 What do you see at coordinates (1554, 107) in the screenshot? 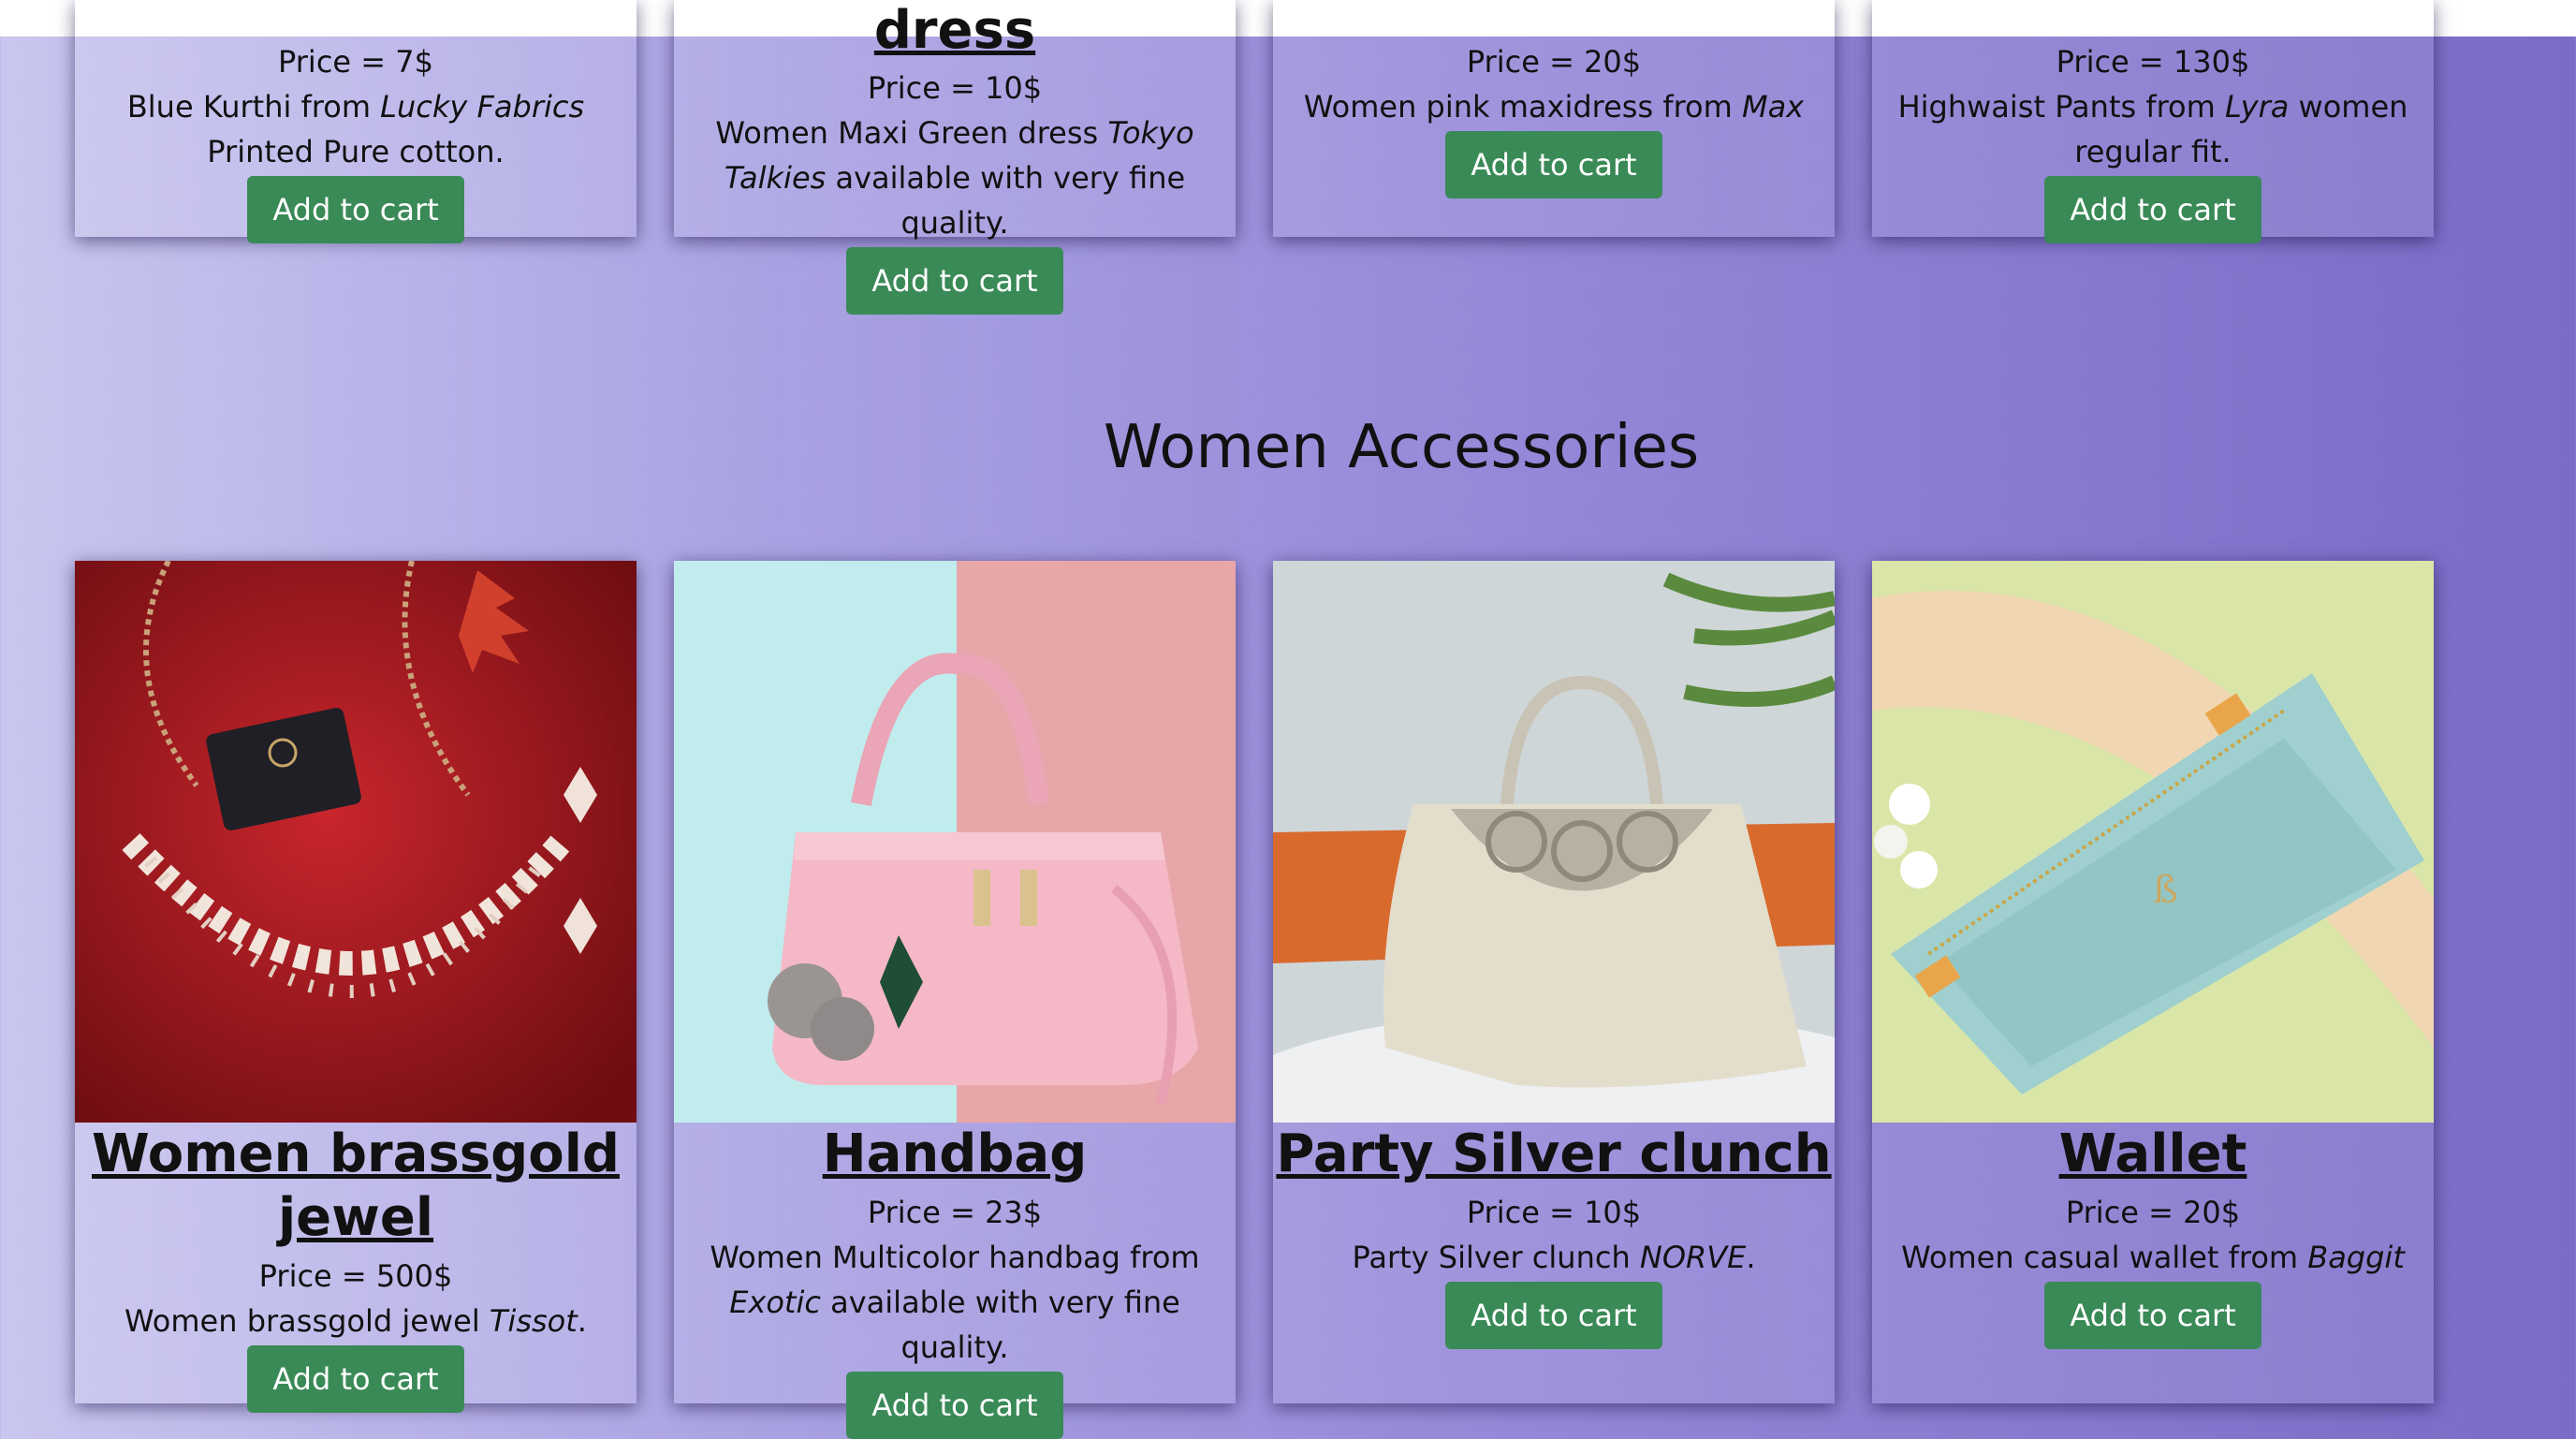
I see `product-description: Women pink maxidress from Max` at bounding box center [1554, 107].